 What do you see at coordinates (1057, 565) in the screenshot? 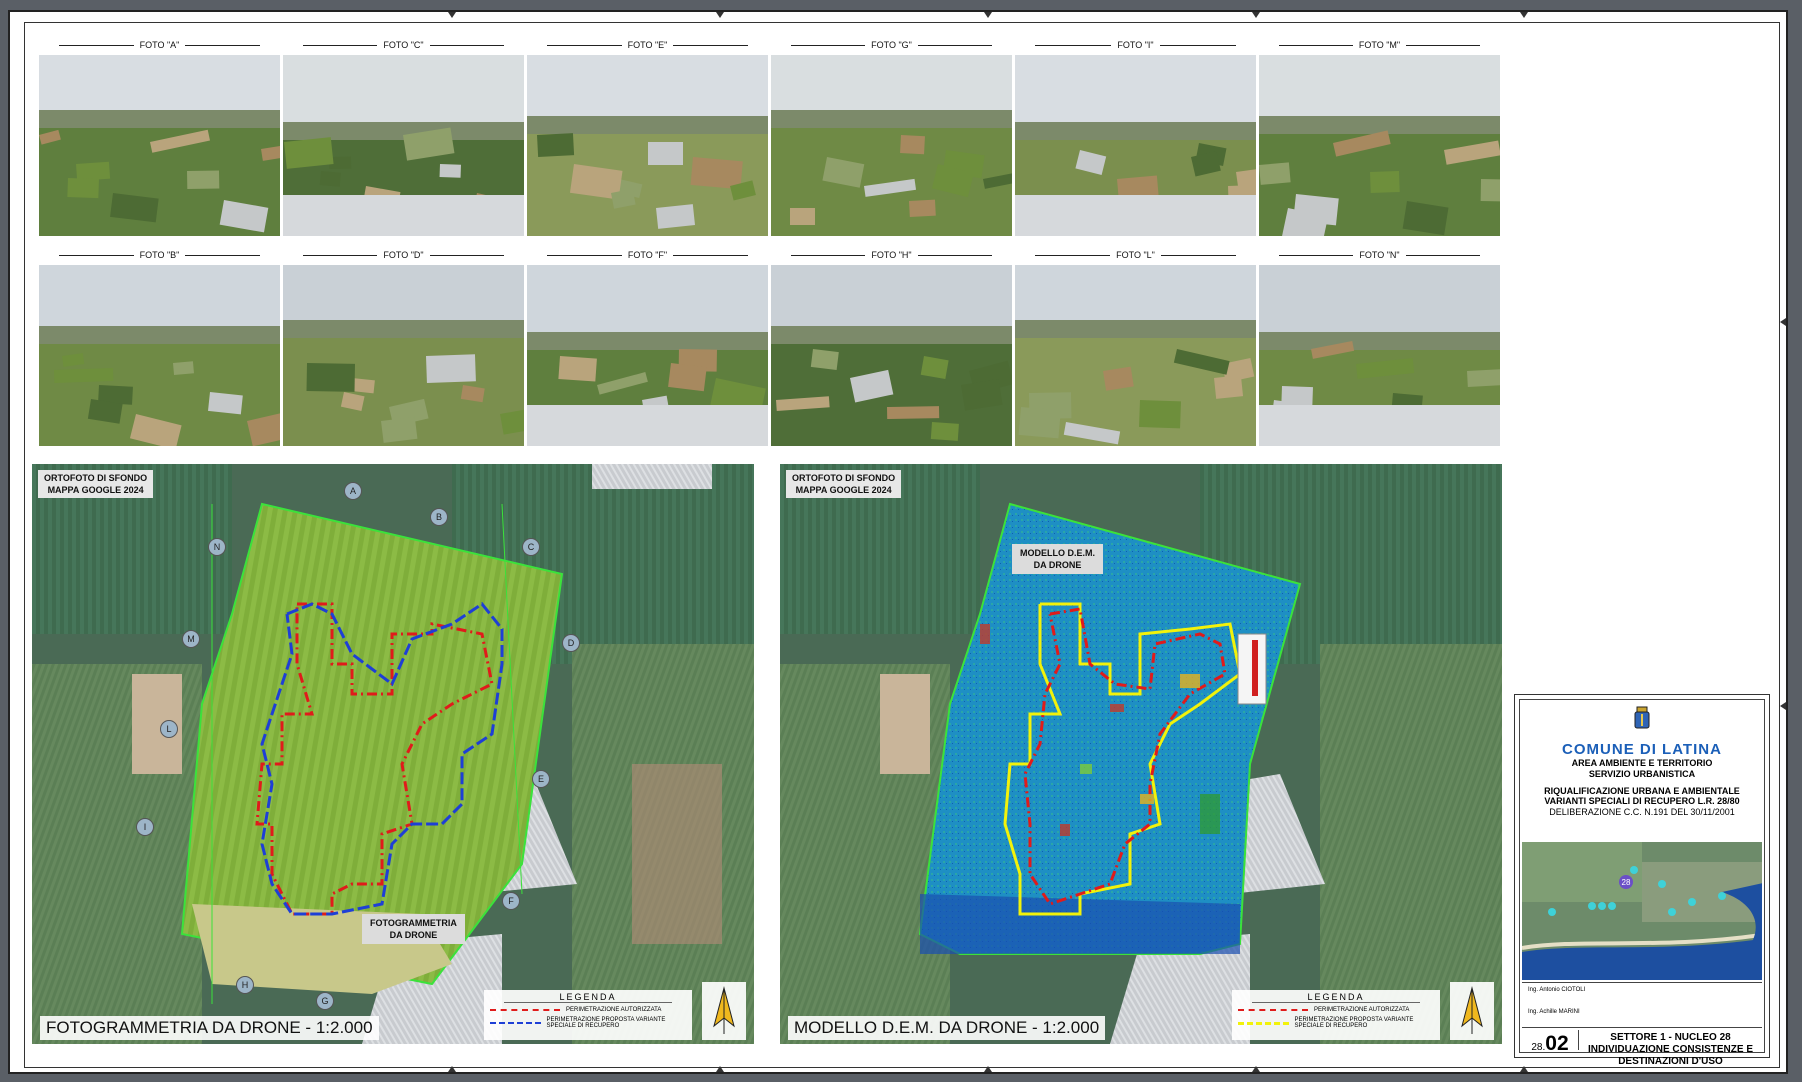
I see `annotation-line: DA DRONE` at bounding box center [1057, 565].